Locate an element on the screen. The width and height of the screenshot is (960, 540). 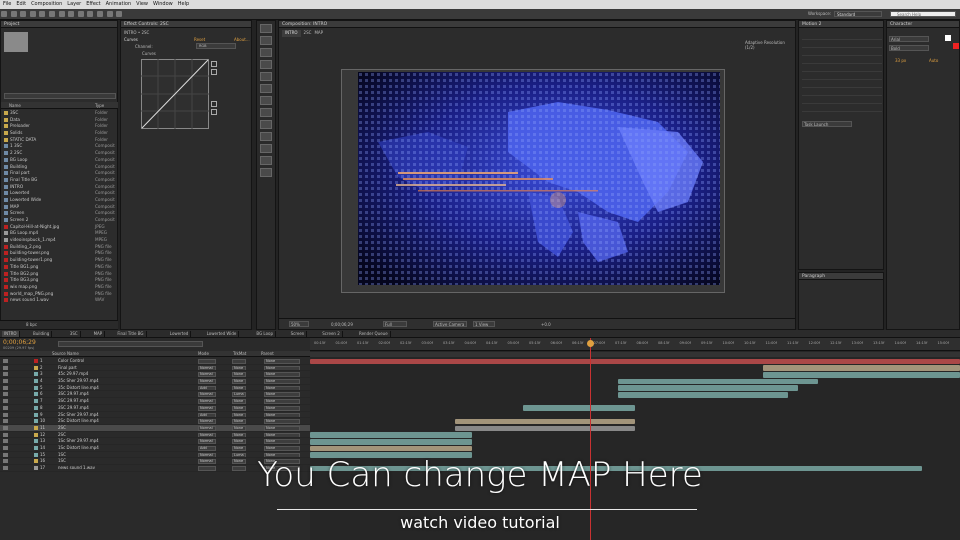
timeline-tab: 3SC is located at coordinates (74, 334).